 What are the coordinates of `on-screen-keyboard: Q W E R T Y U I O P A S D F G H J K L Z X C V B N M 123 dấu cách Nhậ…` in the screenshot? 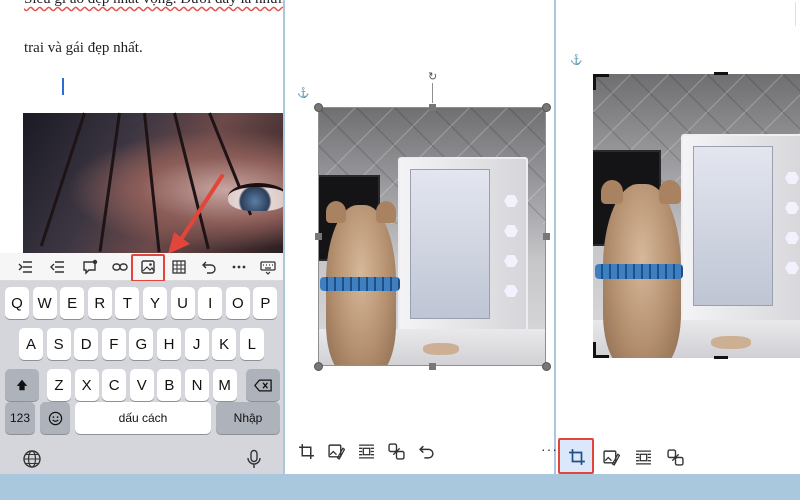 It's located at (141, 377).